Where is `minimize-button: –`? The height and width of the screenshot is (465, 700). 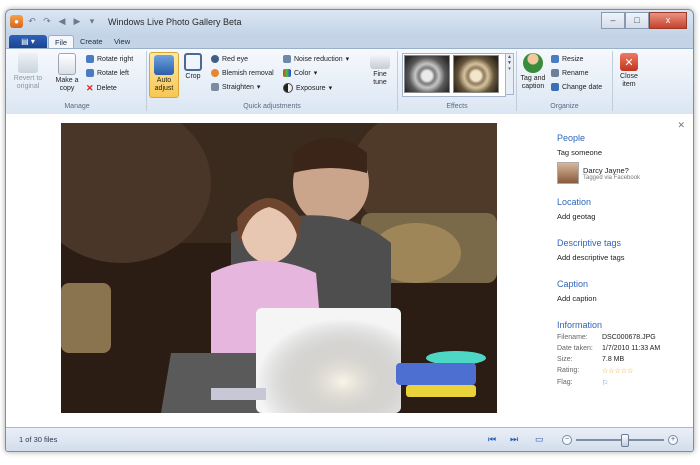 minimize-button: – is located at coordinates (613, 20).